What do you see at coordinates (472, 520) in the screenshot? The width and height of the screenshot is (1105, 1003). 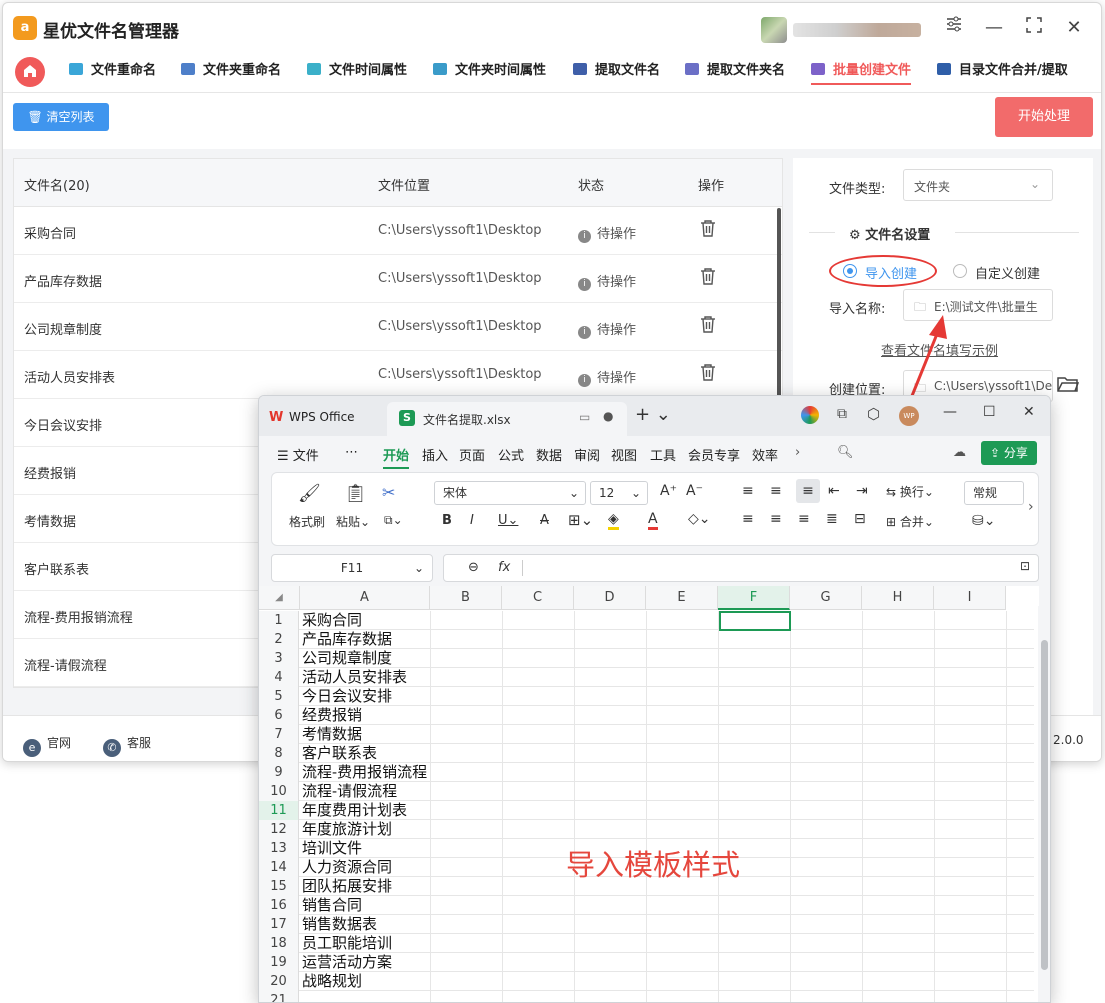 I see `italic-icon: I` at bounding box center [472, 520].